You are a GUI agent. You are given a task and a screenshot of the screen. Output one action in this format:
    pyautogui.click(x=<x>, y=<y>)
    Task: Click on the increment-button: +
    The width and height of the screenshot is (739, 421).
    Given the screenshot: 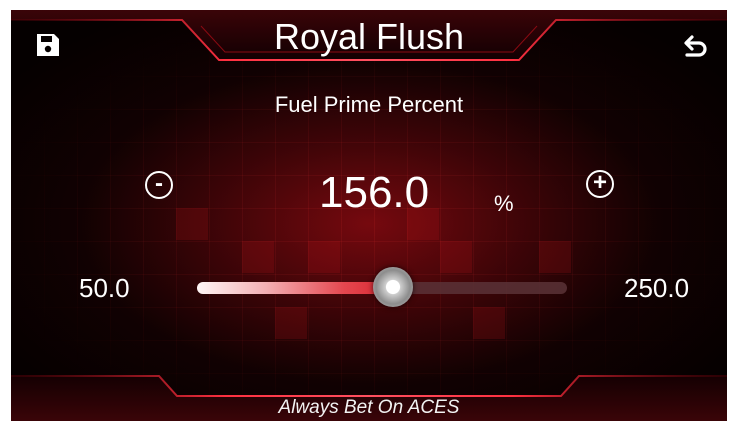 What is the action you would take?
    pyautogui.click(x=600, y=184)
    